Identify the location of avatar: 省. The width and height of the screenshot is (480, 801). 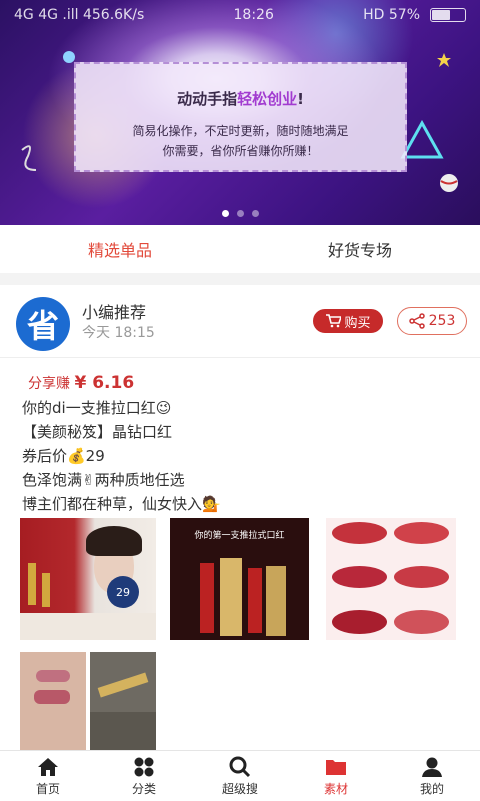
(43, 324).